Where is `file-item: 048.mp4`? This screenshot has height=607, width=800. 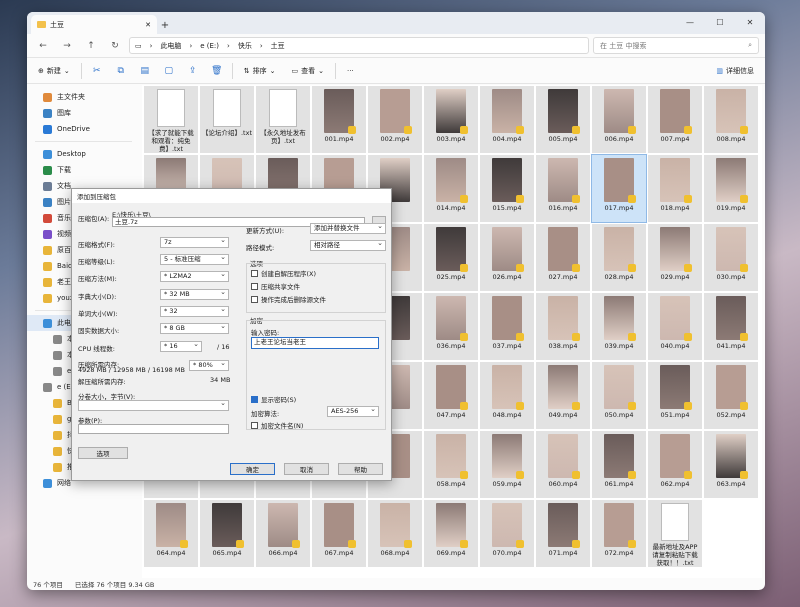 file-item: 048.mp4 is located at coordinates (507, 395).